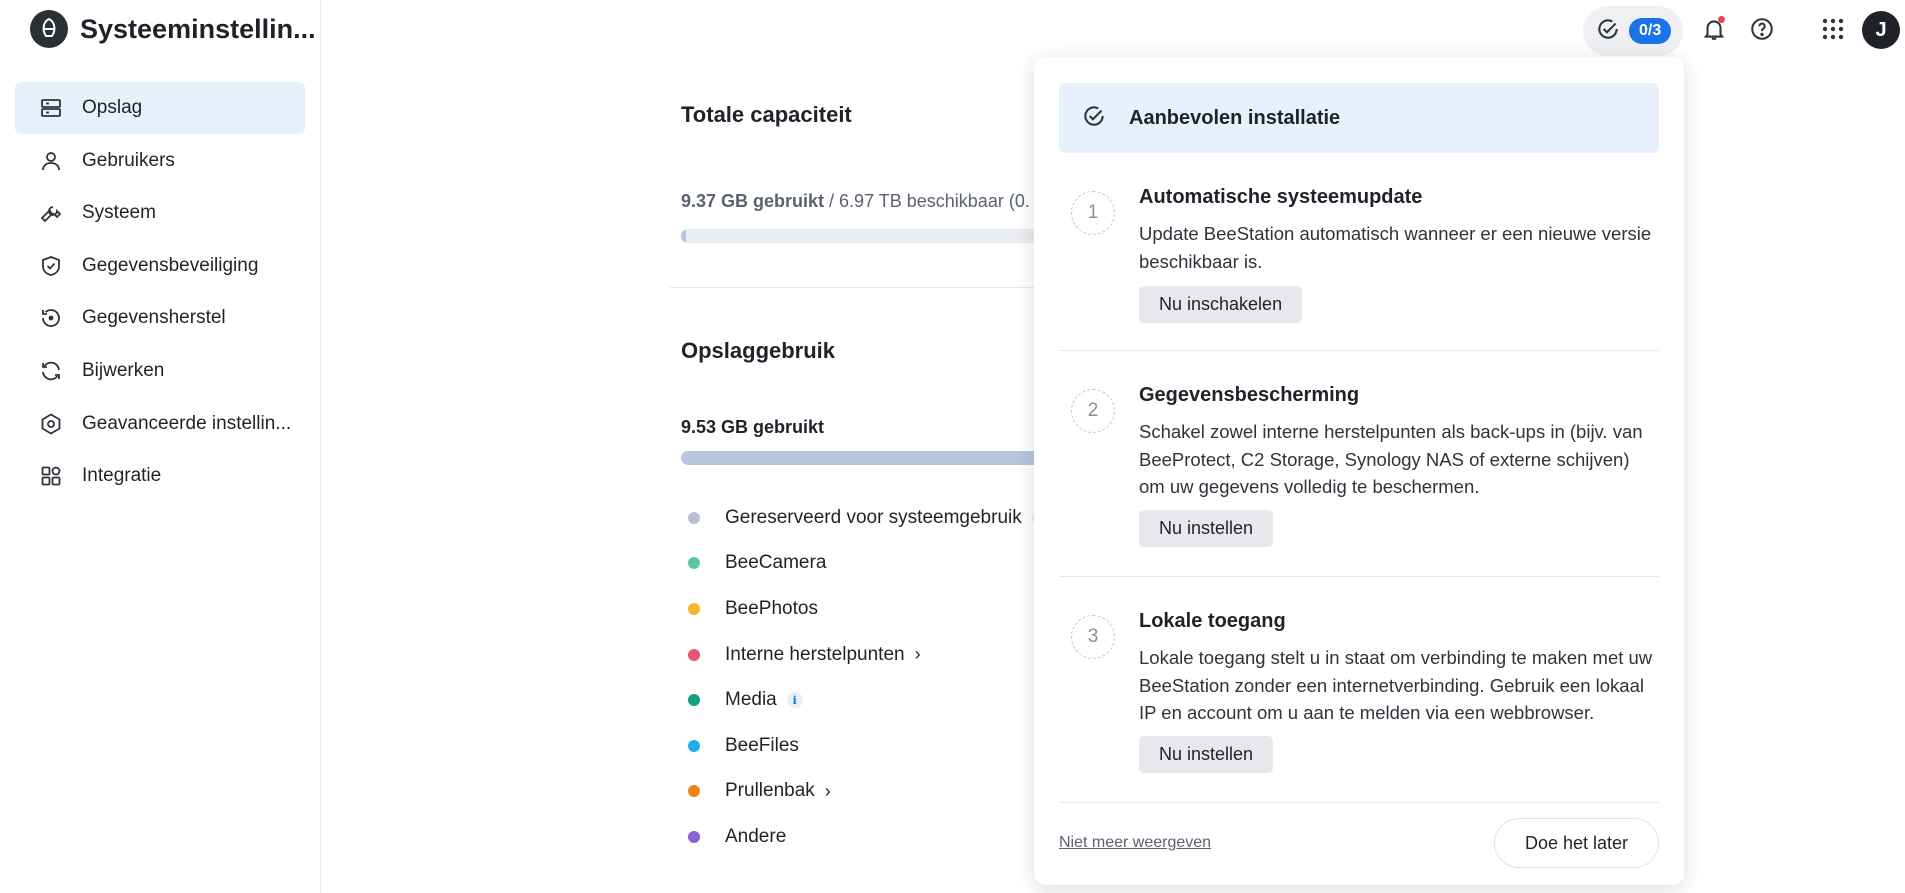 The height and width of the screenshot is (893, 1905). What do you see at coordinates (170, 265) in the screenshot?
I see `sidebar-item-label: Gegevensbeveiliging` at bounding box center [170, 265].